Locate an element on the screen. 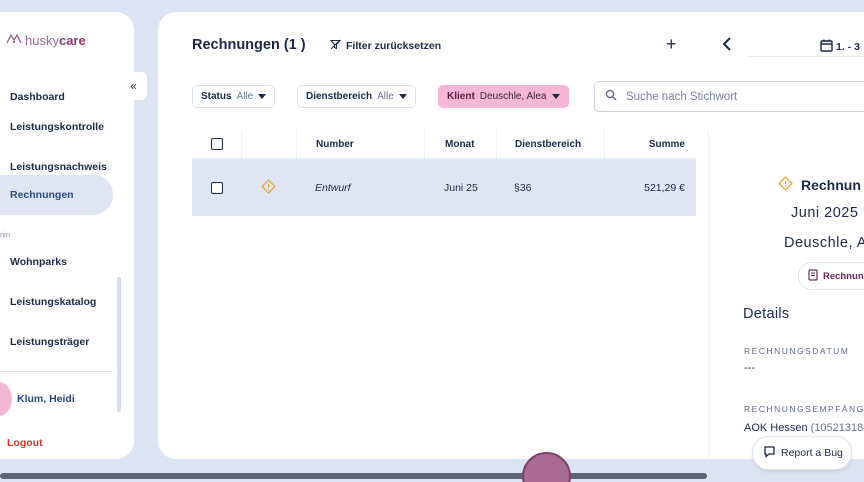 The height and width of the screenshot is (482, 864). filter-dienstbereich: Dienstbereich Alle is located at coordinates (356, 96).